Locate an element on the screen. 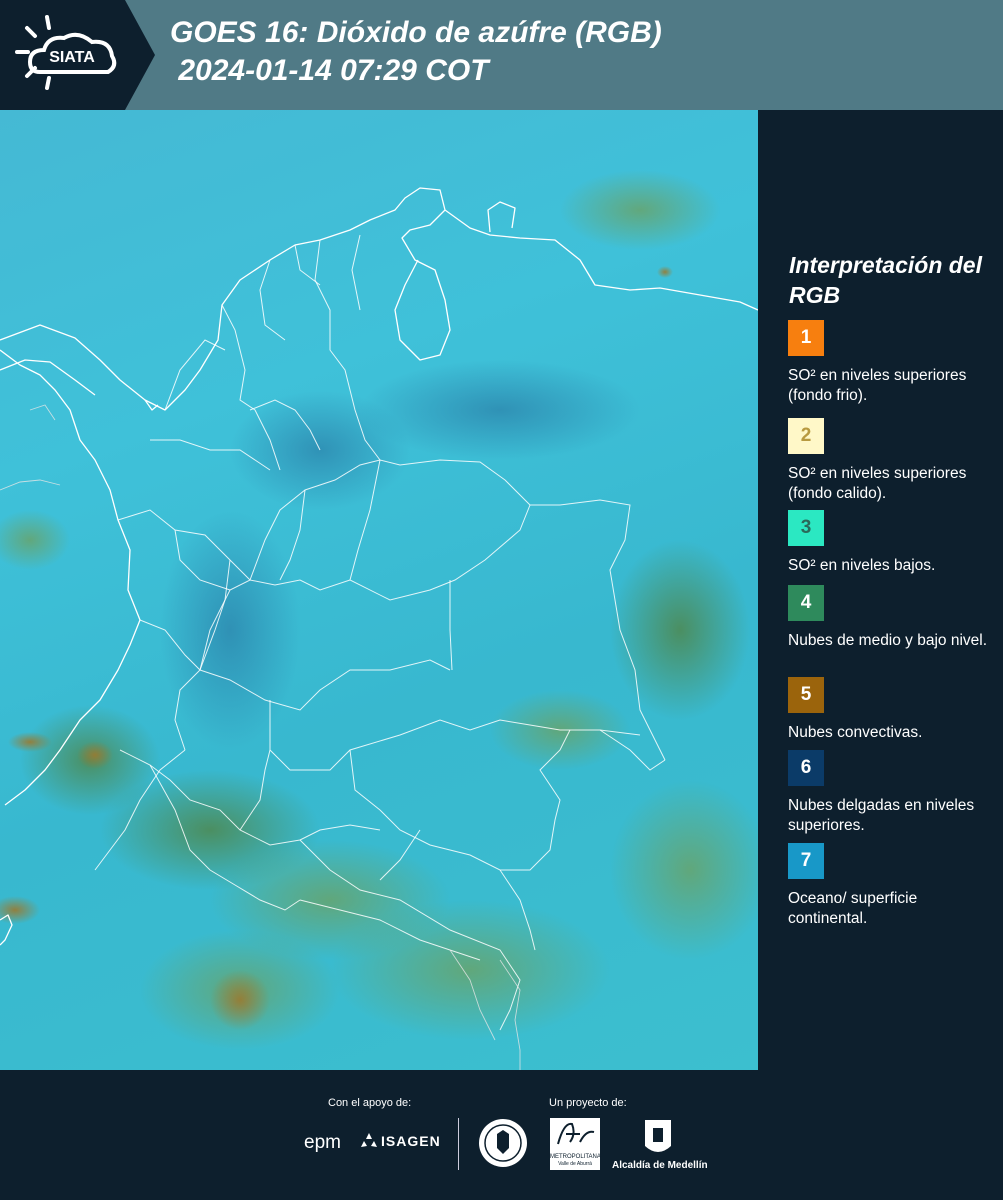 This screenshot has width=1003, height=1200. siata-logo: SIATA is located at coordinates (77, 55).